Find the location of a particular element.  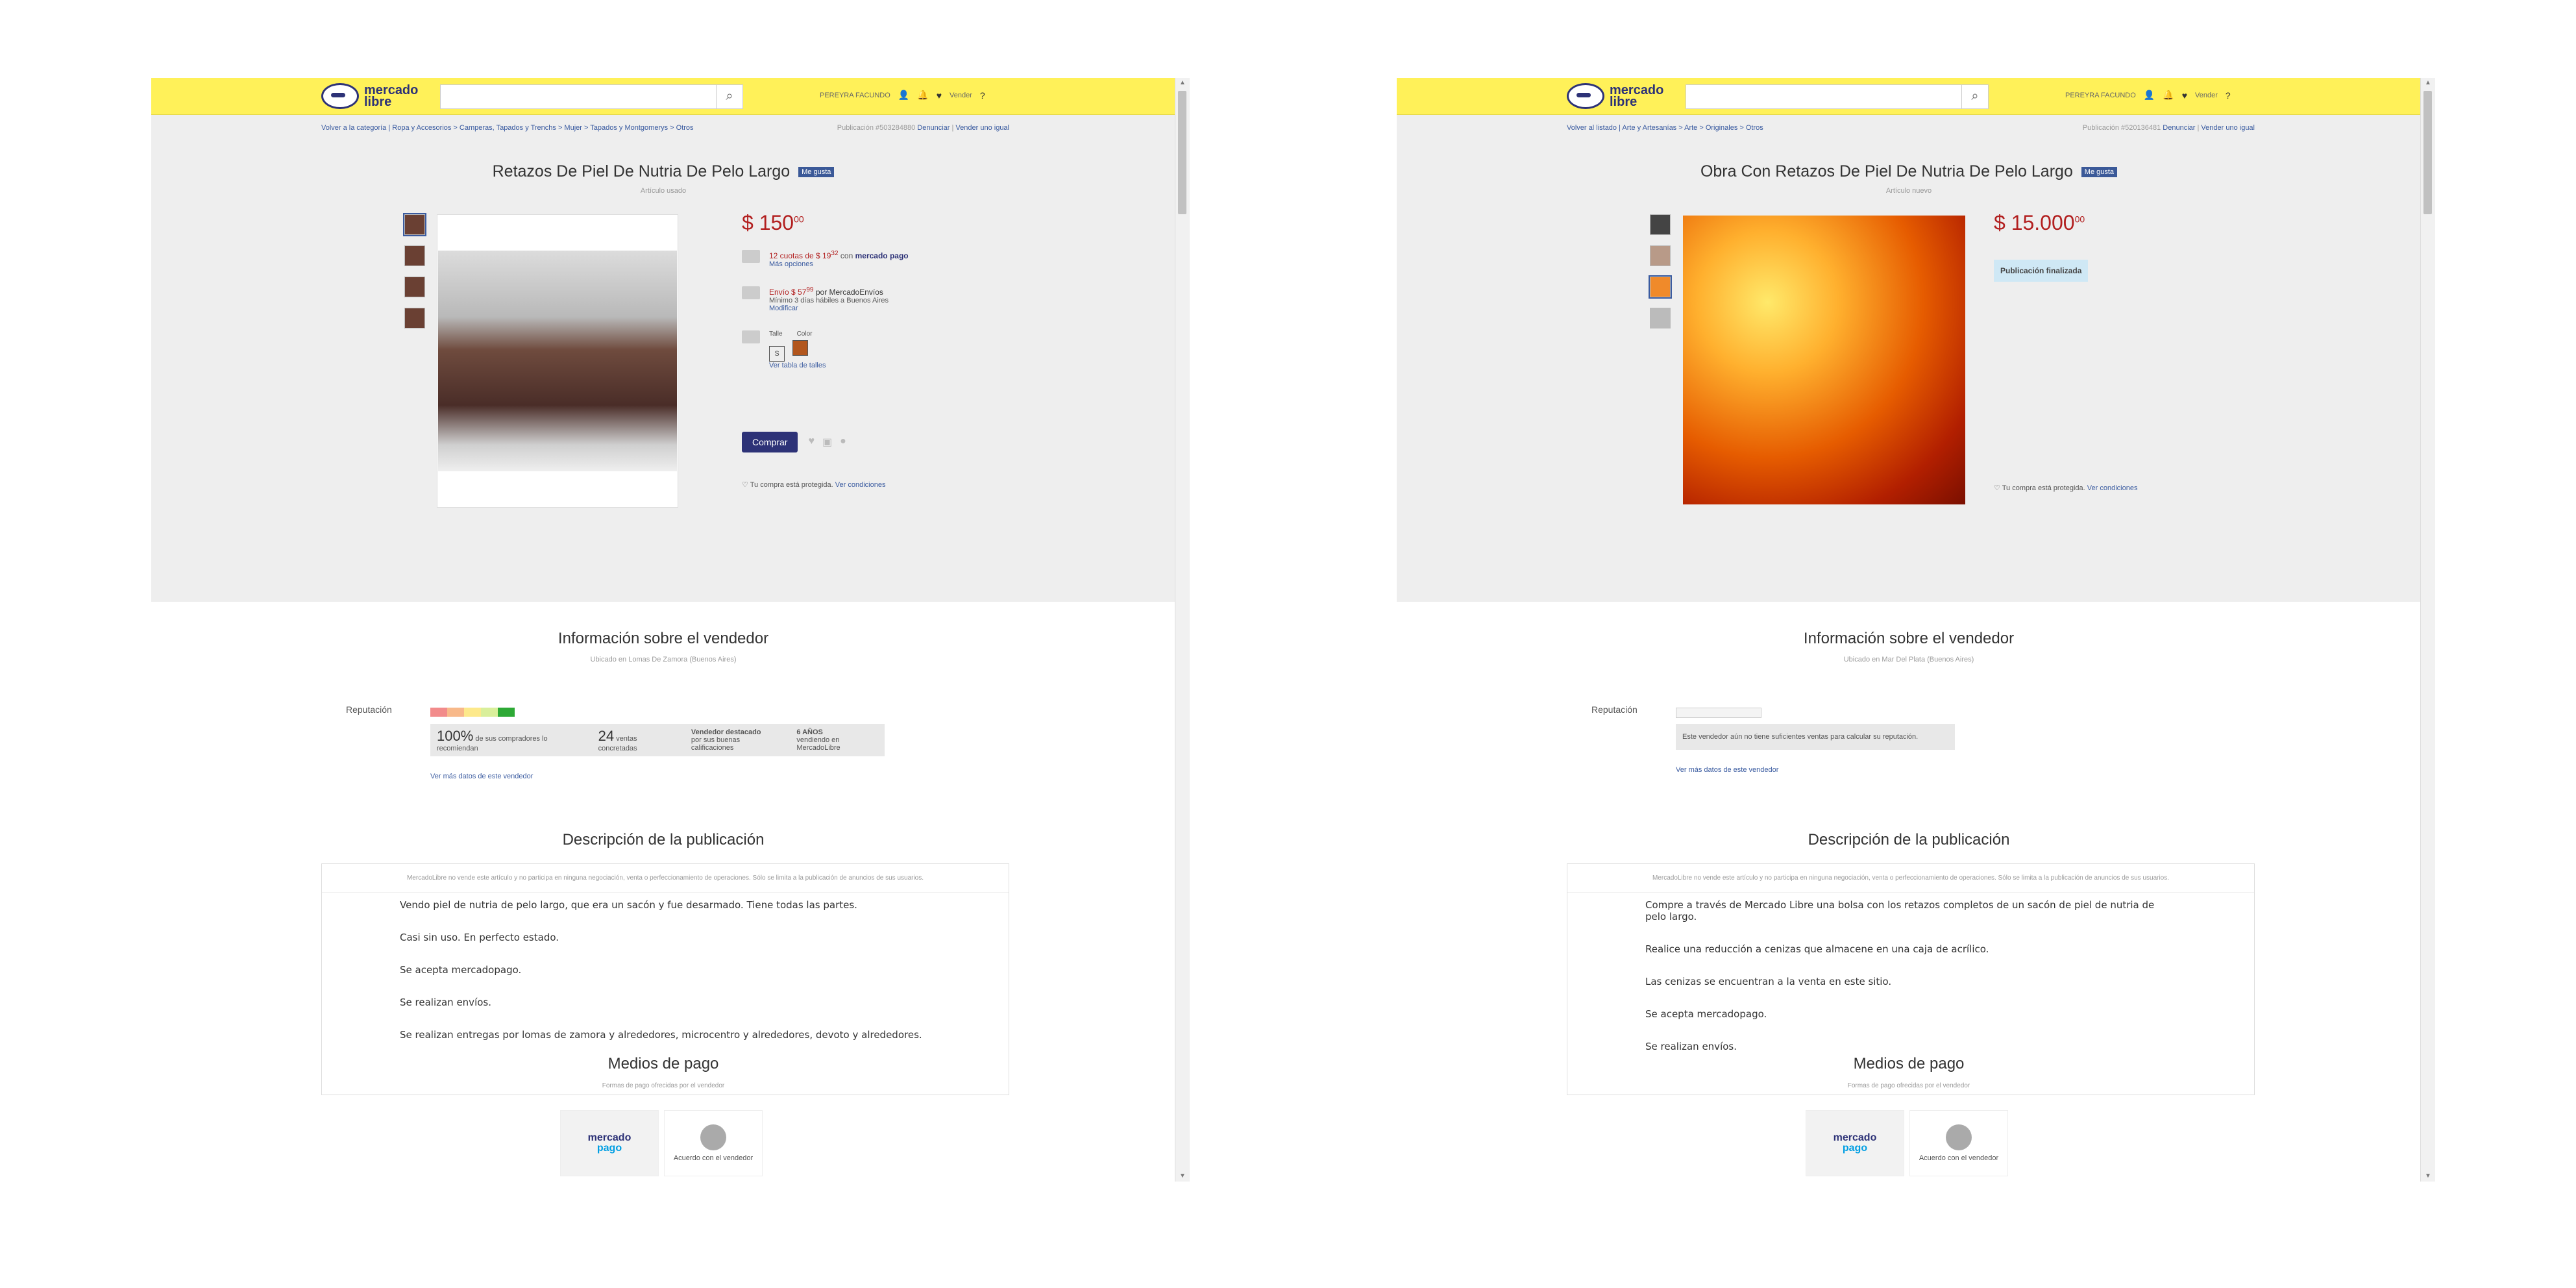

buy-row: Comprar ♥ ▣ ● is located at coordinates (794, 442).